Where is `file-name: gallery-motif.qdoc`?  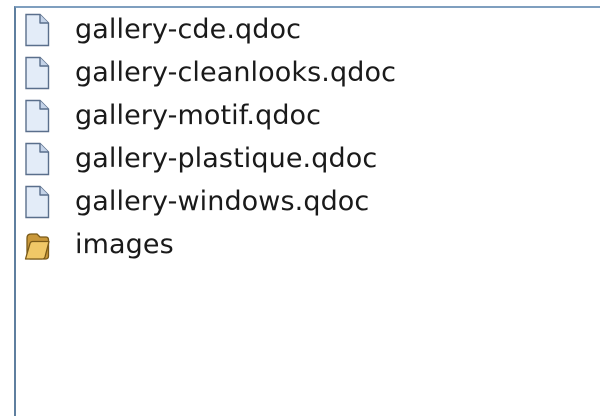 file-name: gallery-motif.qdoc is located at coordinates (198, 115).